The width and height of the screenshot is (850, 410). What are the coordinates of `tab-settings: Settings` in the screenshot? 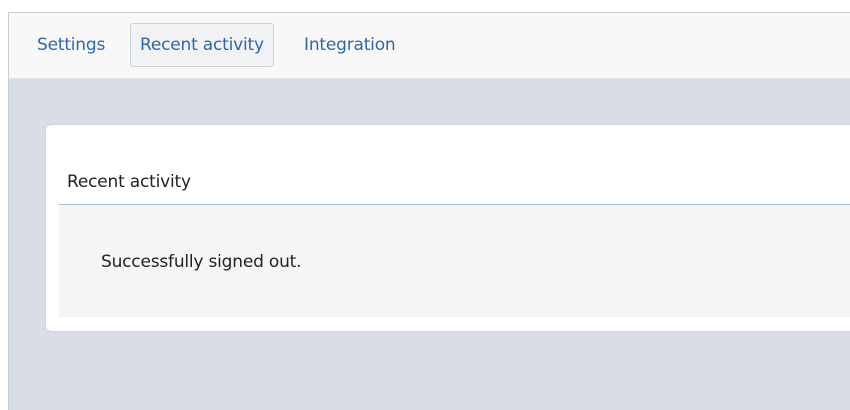 It's located at (71, 45).